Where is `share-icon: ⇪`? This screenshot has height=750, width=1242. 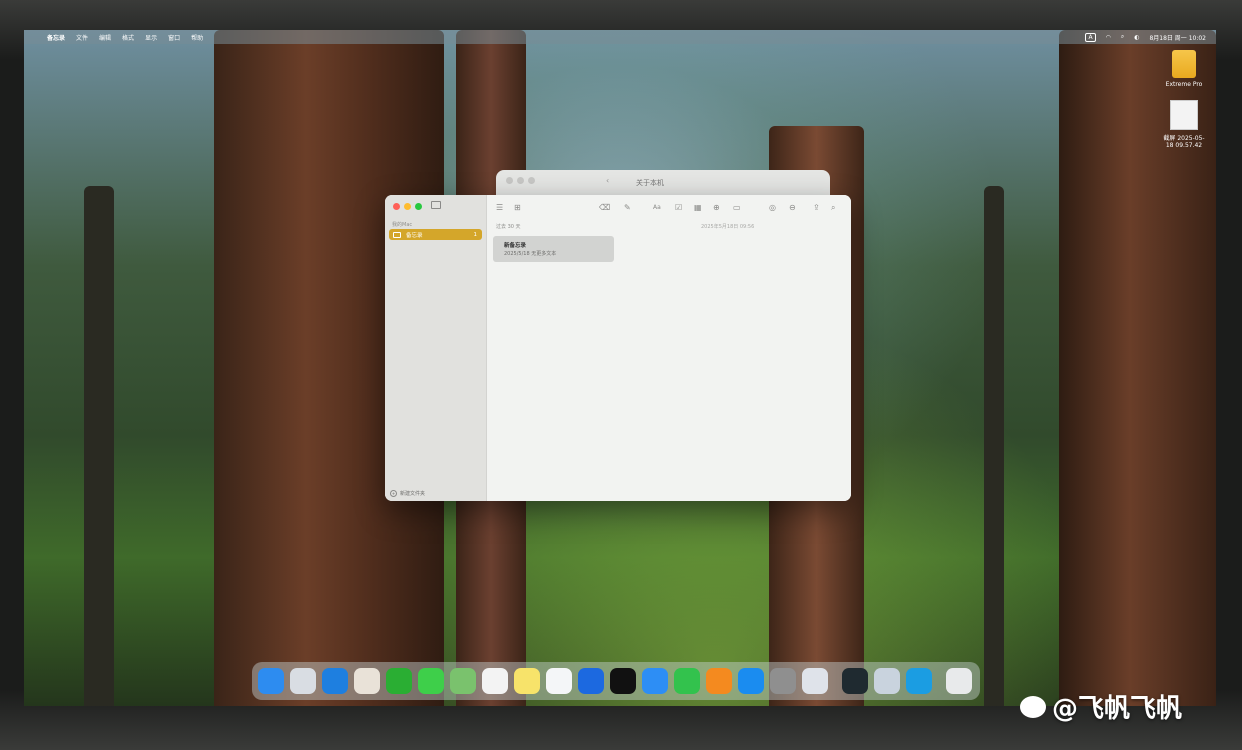
share-icon: ⇪ is located at coordinates (816, 207).